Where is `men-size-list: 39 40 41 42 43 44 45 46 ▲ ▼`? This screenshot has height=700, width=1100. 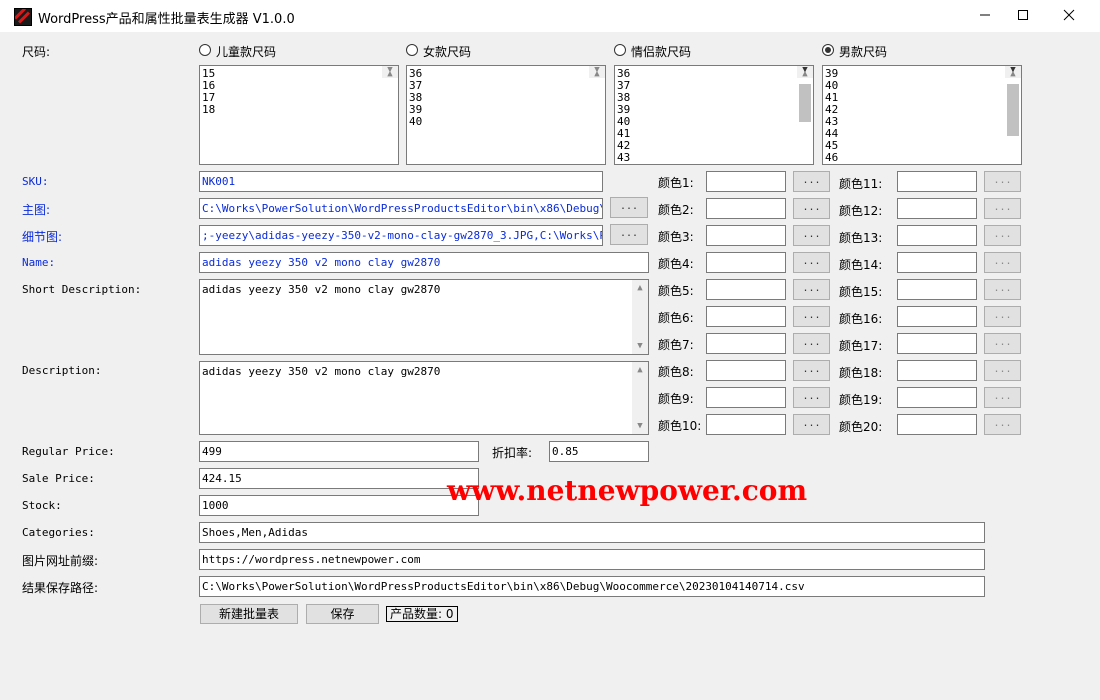 men-size-list: 39 40 41 42 43 44 45 46 ▲ ▼ is located at coordinates (922, 115).